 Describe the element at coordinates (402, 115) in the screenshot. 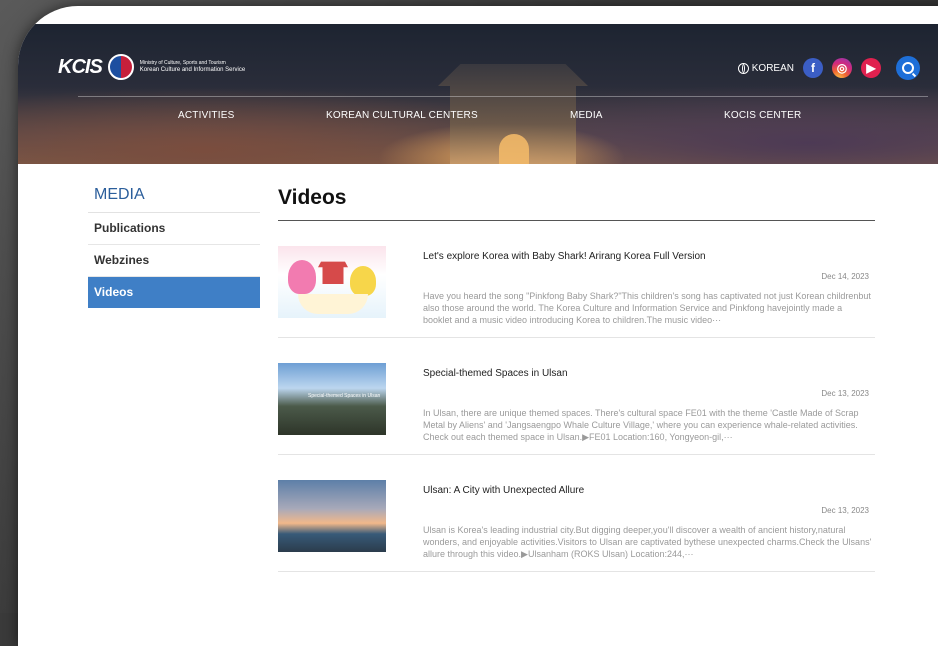

I see `nav-korean-cultural-centers: KOREAN CULTURAL CENTERS` at that location.